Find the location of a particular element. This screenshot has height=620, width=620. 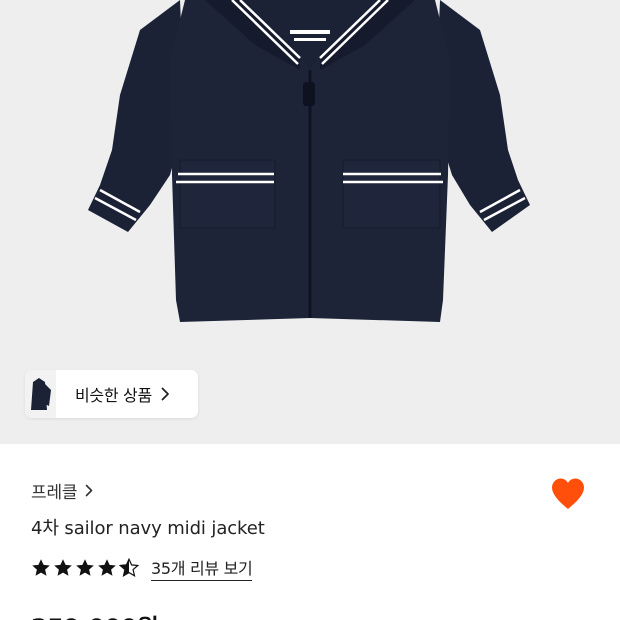

product-price: 259,000원 is located at coordinates (95, 614).